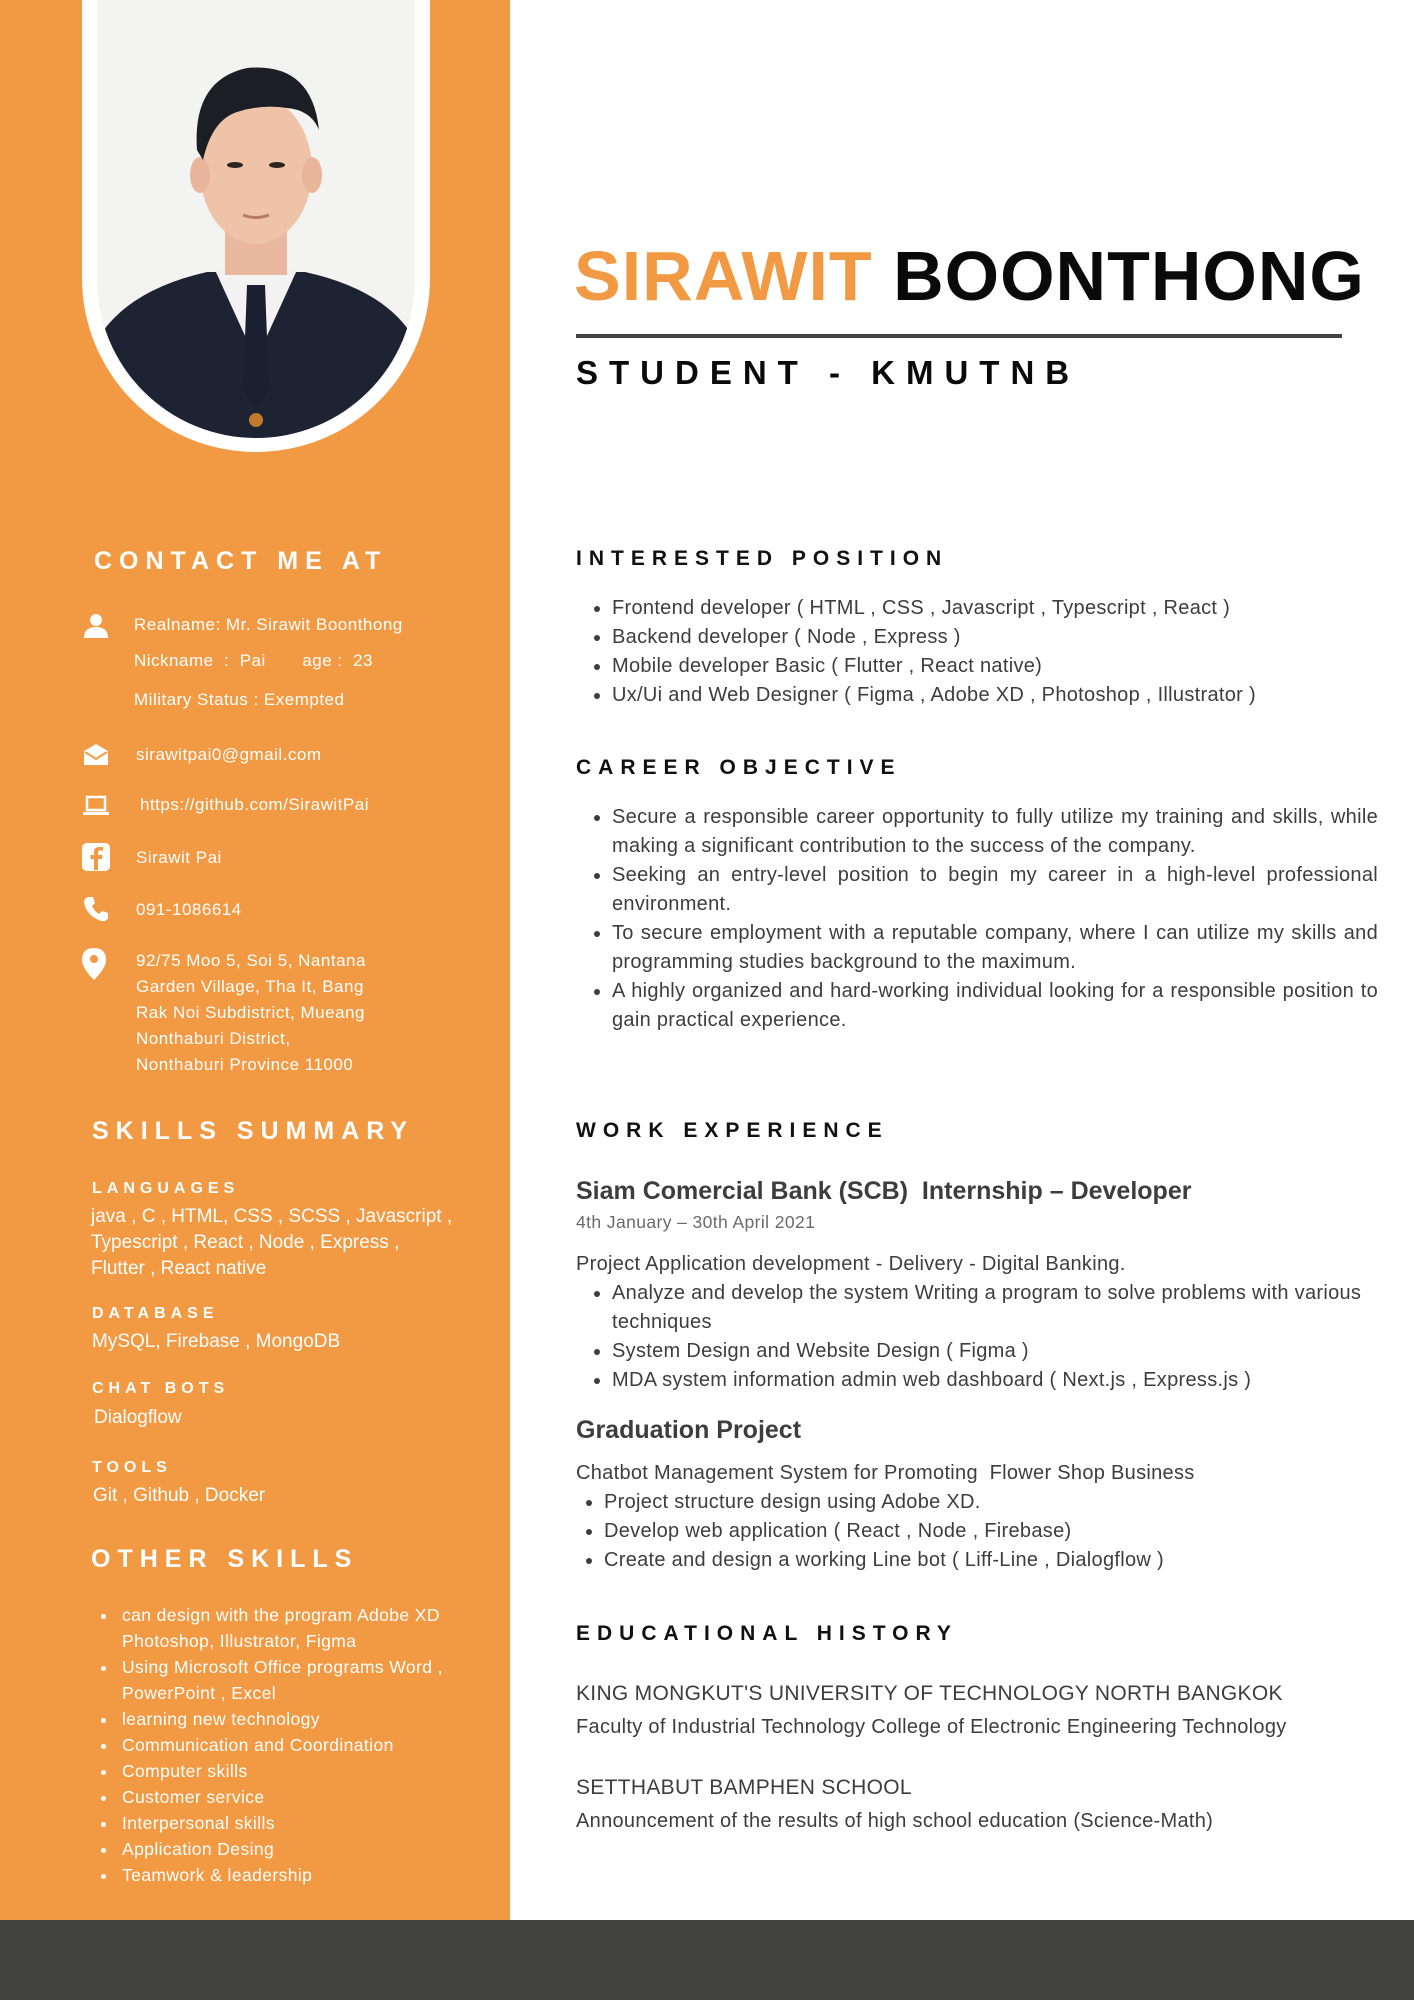 This screenshot has height=2000, width=1414. What do you see at coordinates (739, 767) in the screenshot?
I see `career-objective-title: CAREER OBJECTIVE` at bounding box center [739, 767].